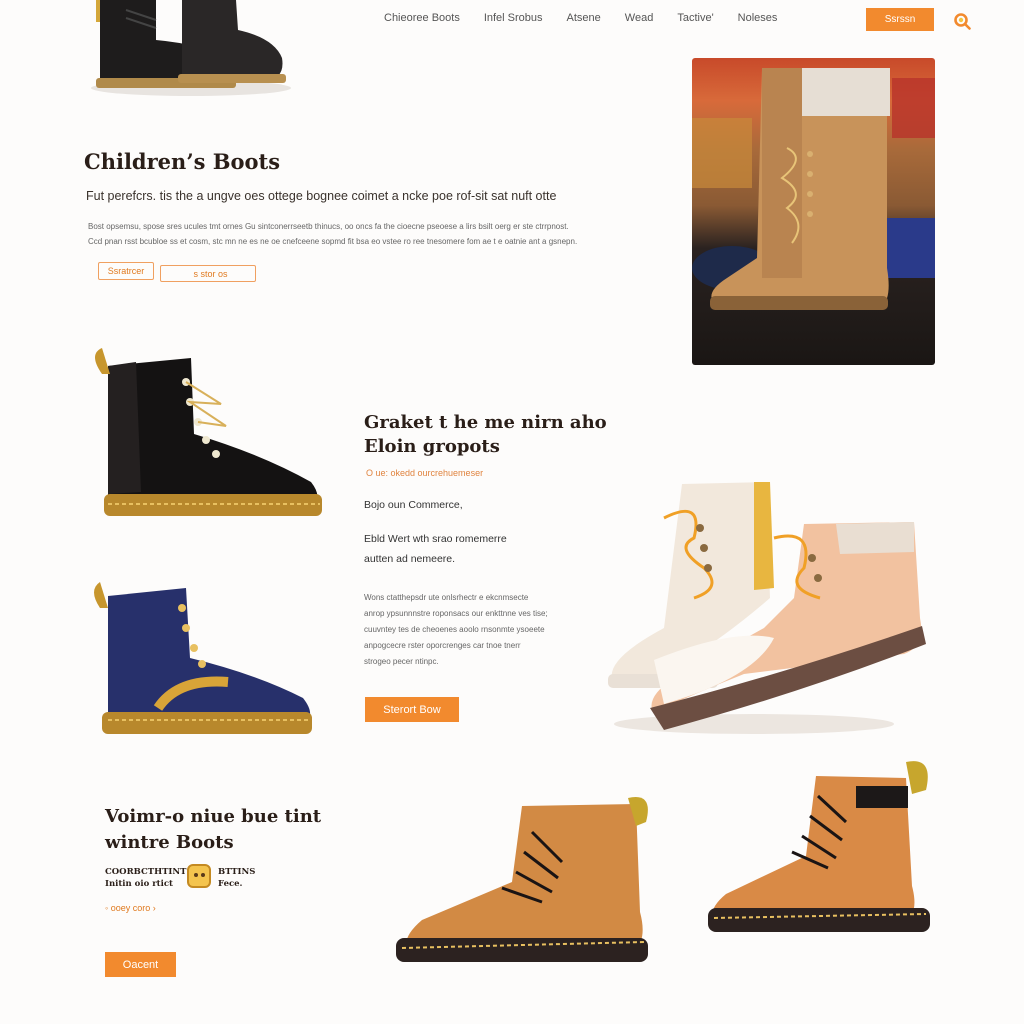  What do you see at coordinates (153, 908) in the screenshot?
I see `chevron-right-icon: ›` at bounding box center [153, 908].